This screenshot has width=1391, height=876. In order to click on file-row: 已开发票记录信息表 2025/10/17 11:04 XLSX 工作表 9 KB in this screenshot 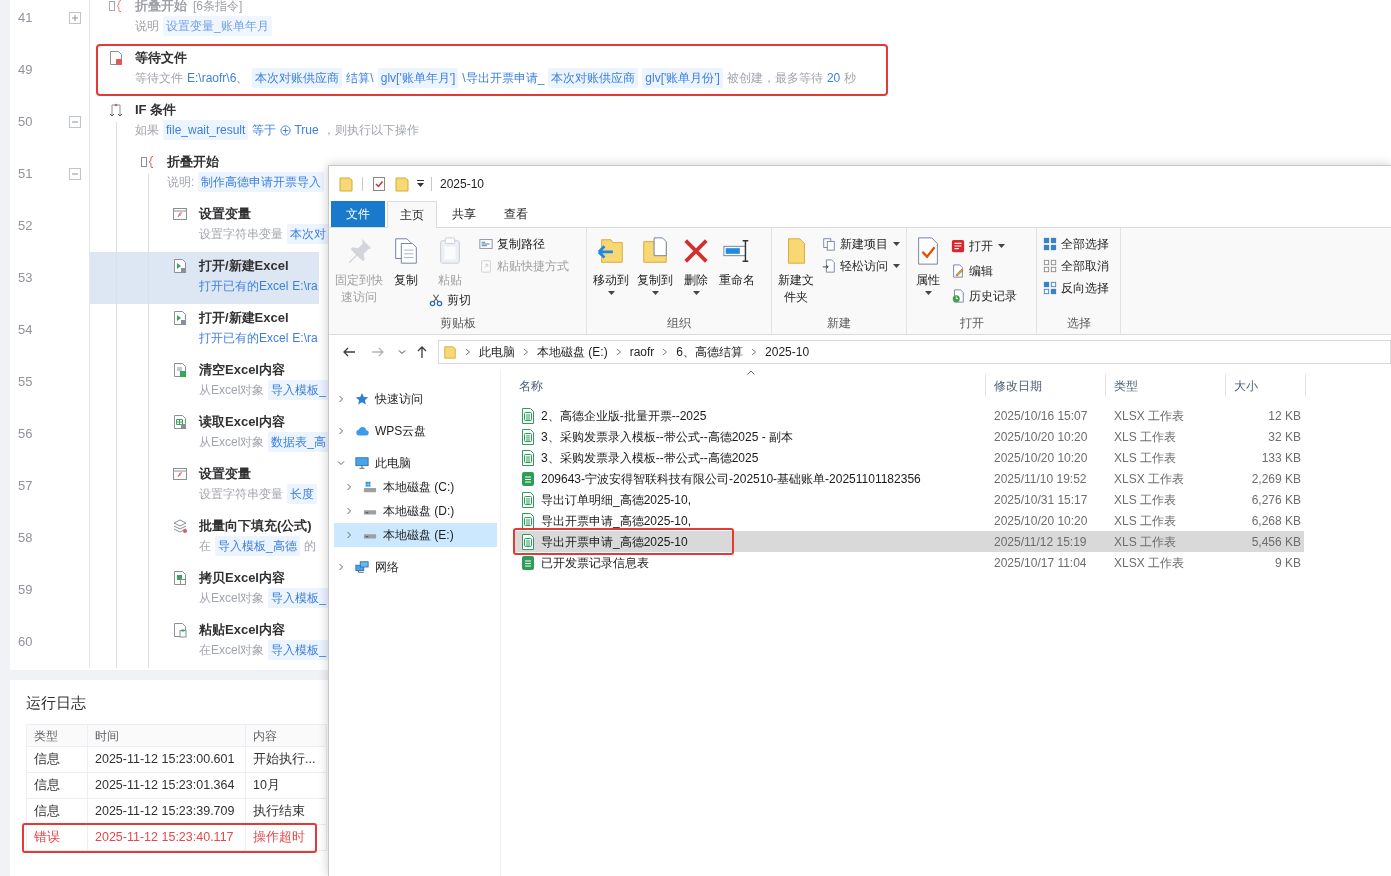, I will do `click(908, 562)`.